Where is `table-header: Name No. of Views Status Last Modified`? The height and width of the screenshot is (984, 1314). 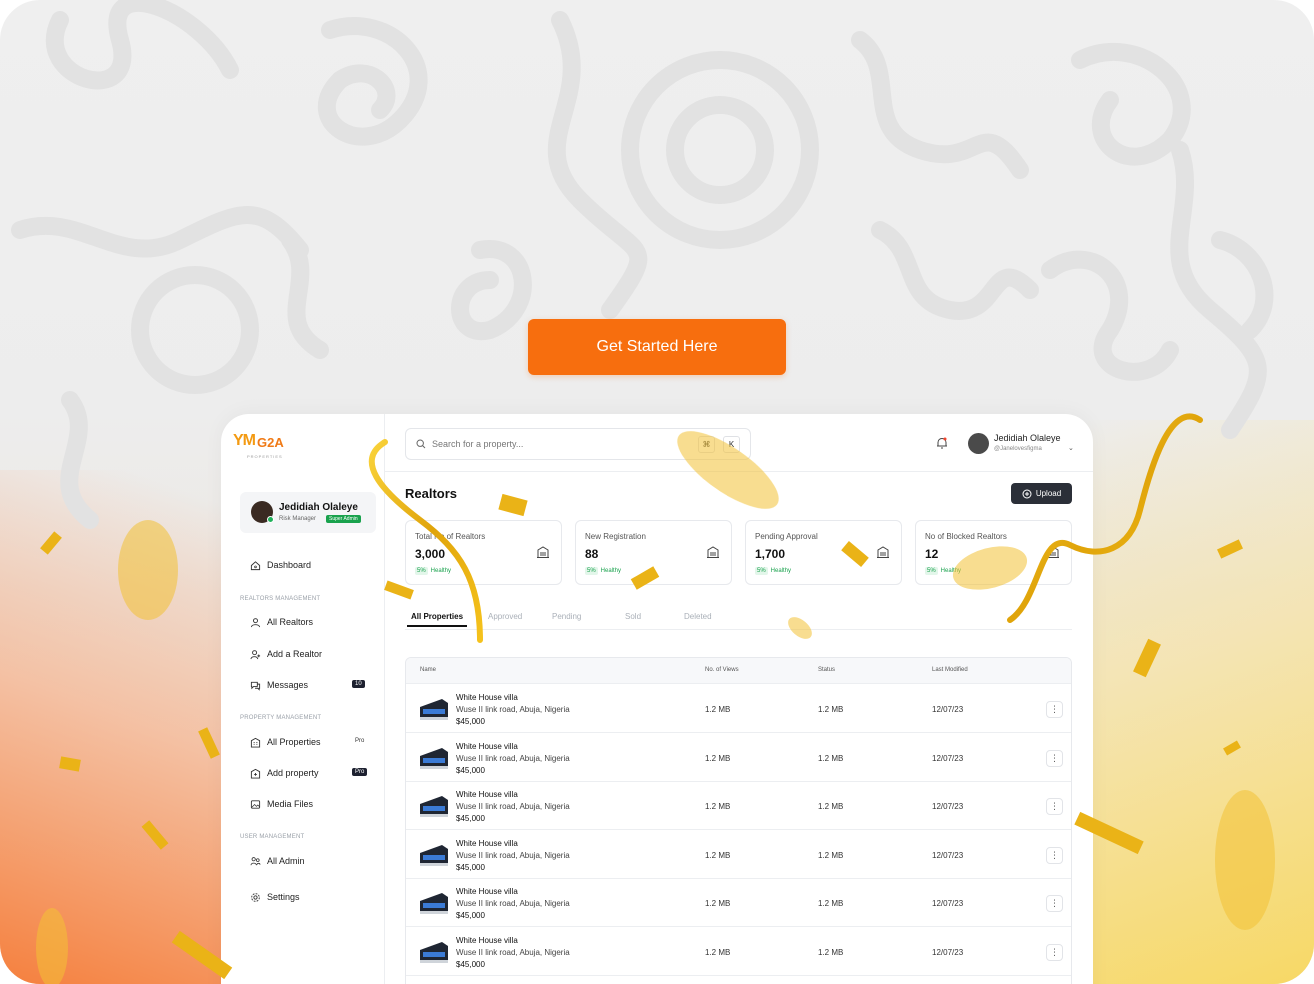
table-header: Name No. of Views Status Last Modified is located at coordinates (738, 671).